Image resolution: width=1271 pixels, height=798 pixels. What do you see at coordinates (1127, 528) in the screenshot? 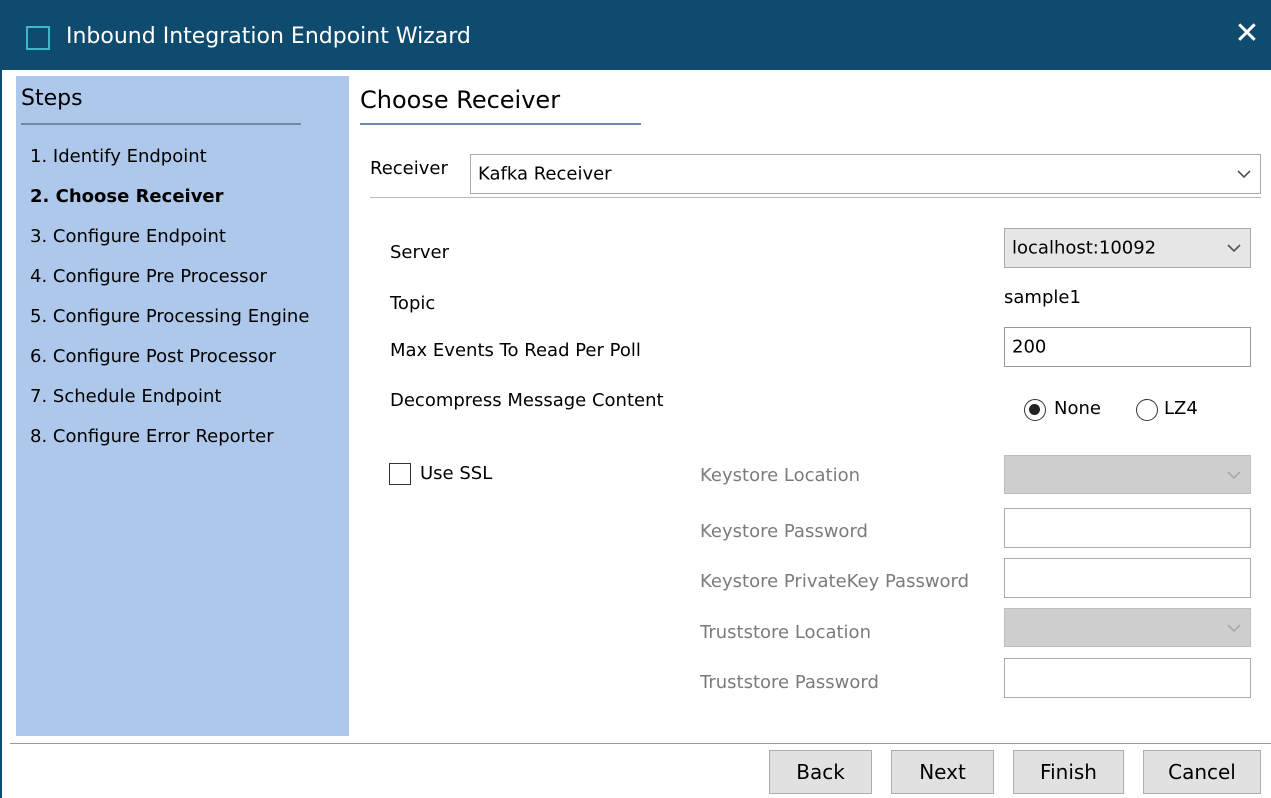
I see `keystore-password-input` at bounding box center [1127, 528].